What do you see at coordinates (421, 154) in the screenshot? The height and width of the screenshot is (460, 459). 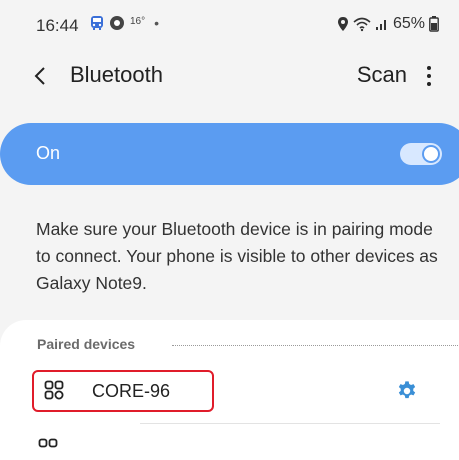 I see `bluetooth-toggle` at bounding box center [421, 154].